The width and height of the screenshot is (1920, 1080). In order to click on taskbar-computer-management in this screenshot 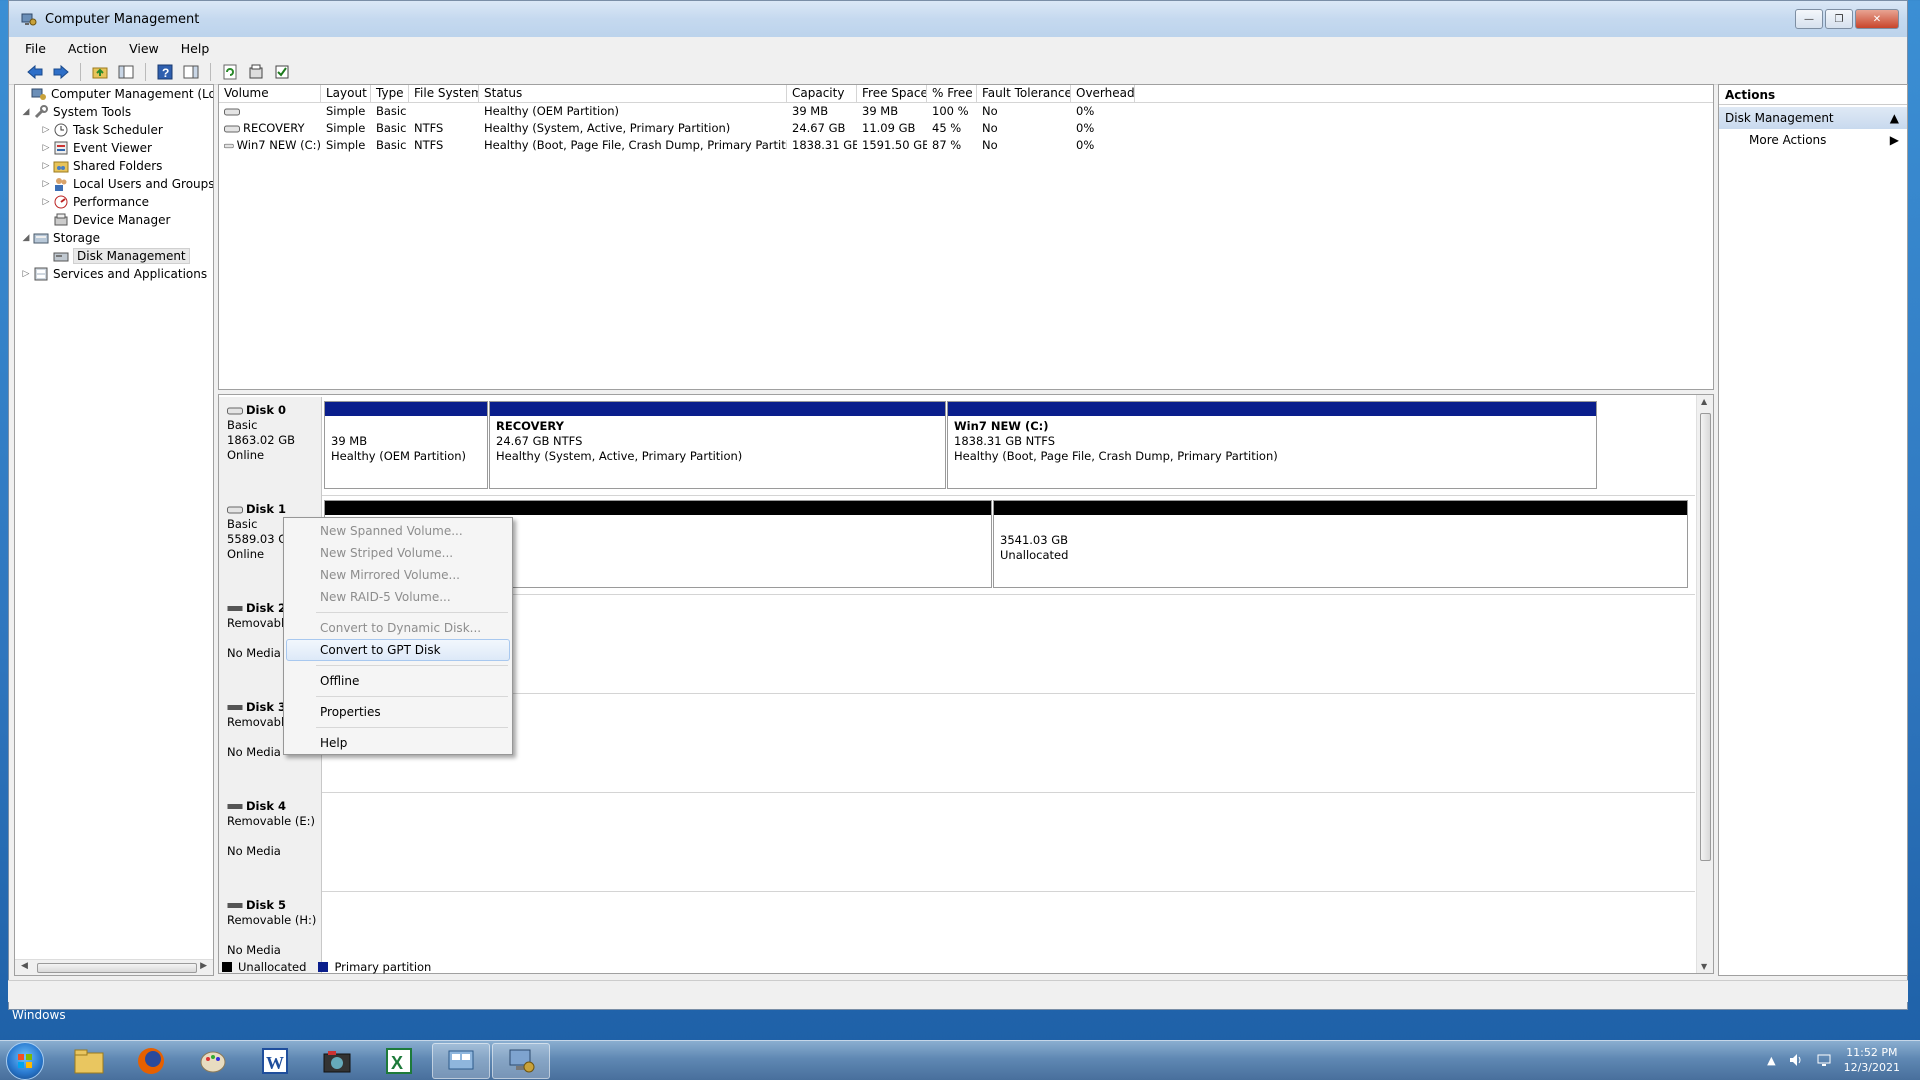, I will do `click(521, 1061)`.